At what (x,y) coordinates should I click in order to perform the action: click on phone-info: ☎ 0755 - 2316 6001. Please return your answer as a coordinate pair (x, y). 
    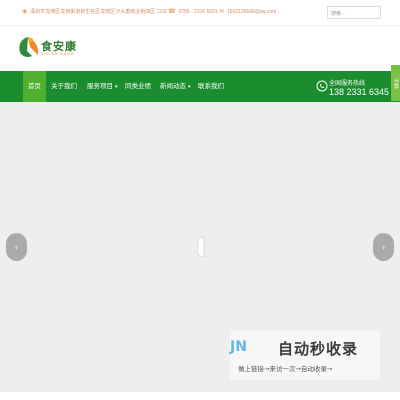
    Looking at the image, I should click on (193, 12).